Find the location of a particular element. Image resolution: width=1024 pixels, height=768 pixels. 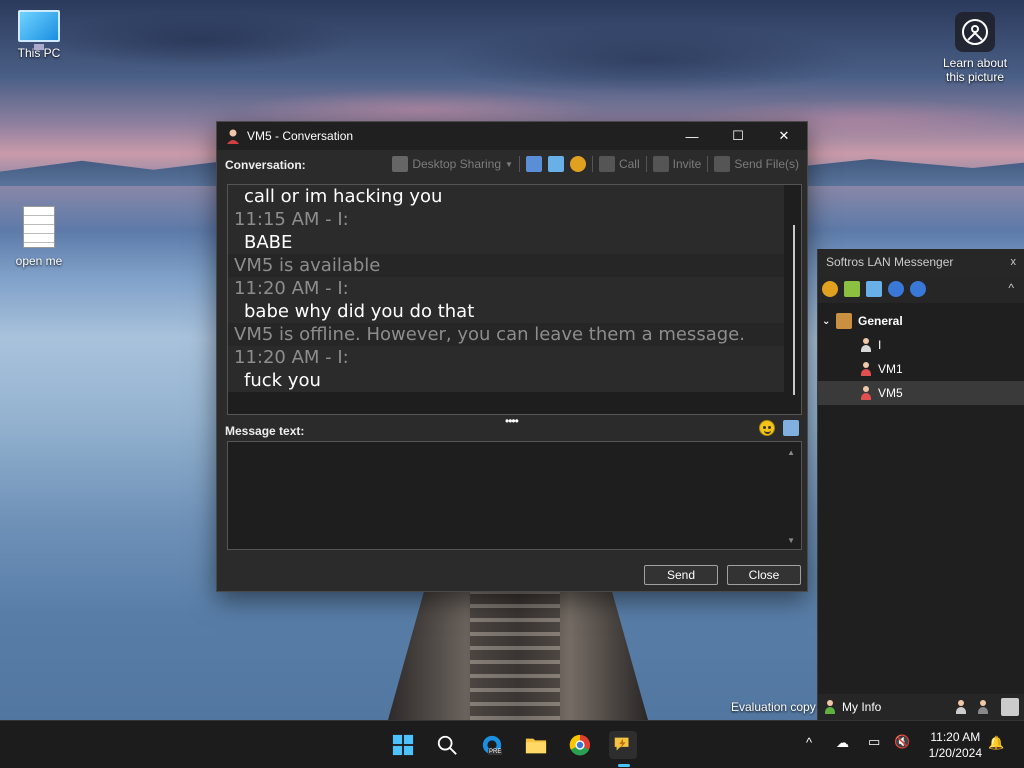

desktop-sharing-button: Desktop Sharing ▼ is located at coordinates (452, 164).